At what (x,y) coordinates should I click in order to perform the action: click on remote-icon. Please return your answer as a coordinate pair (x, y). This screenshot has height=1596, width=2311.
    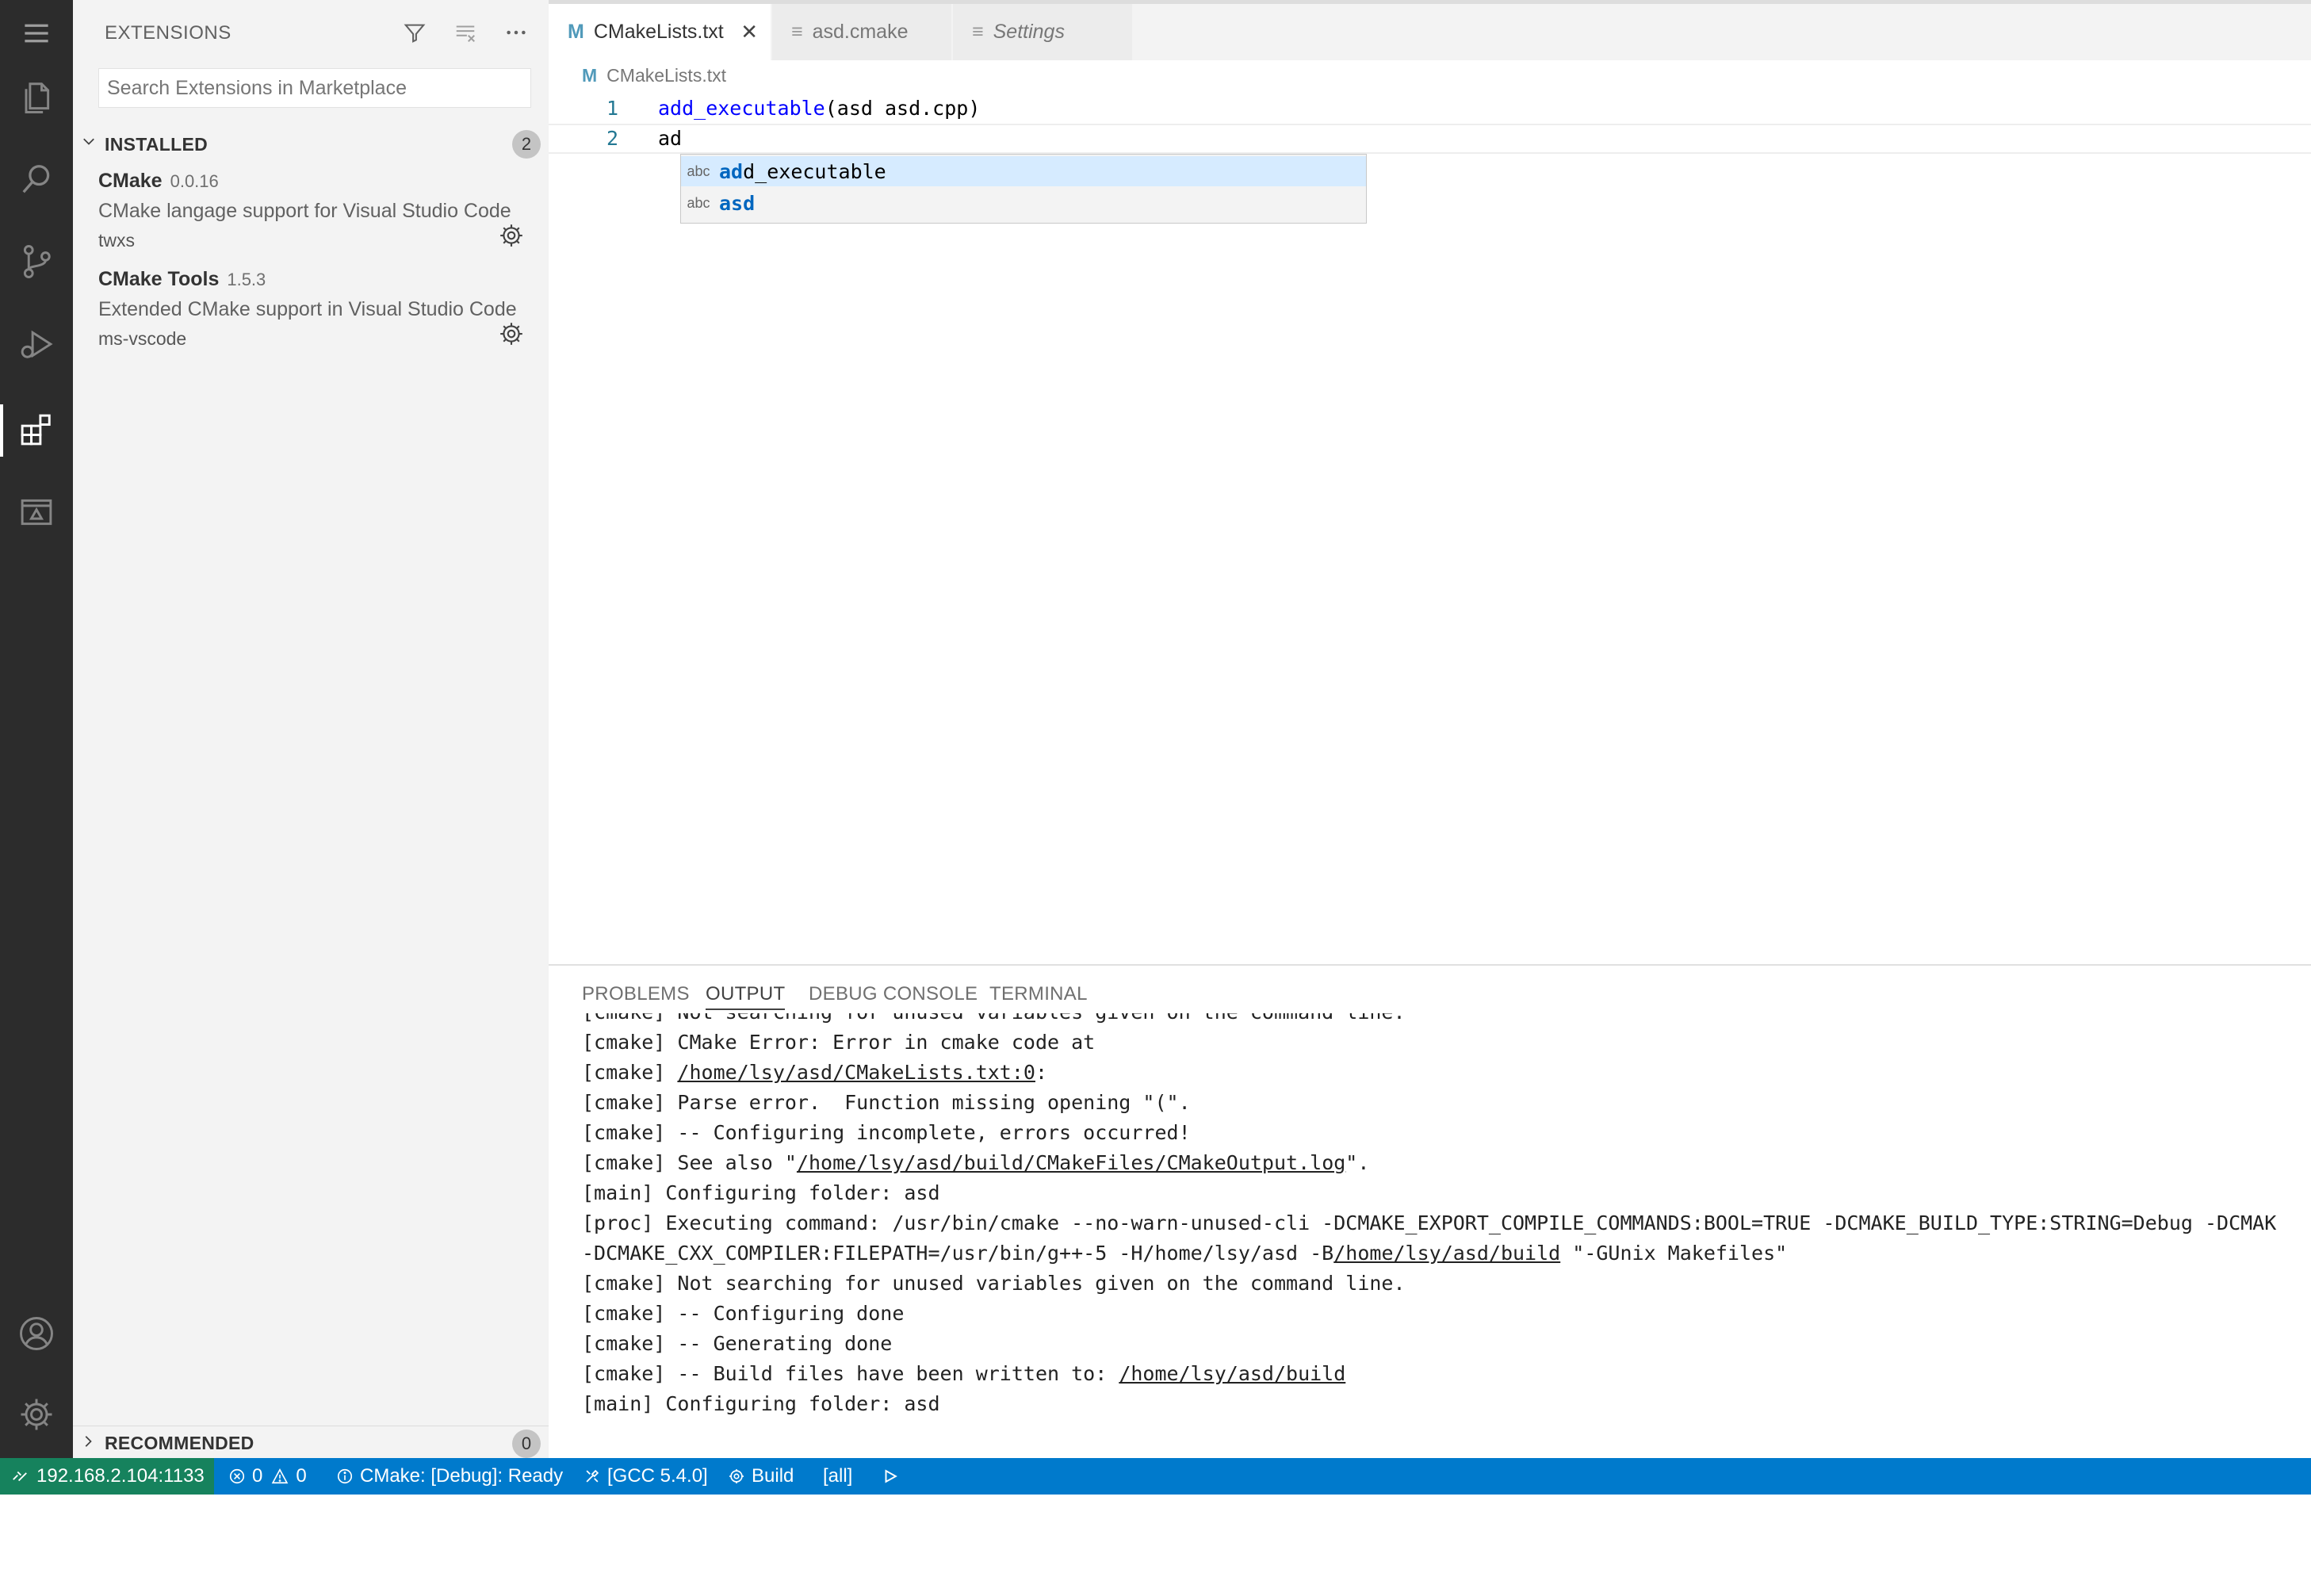
    Looking at the image, I should click on (20, 1476).